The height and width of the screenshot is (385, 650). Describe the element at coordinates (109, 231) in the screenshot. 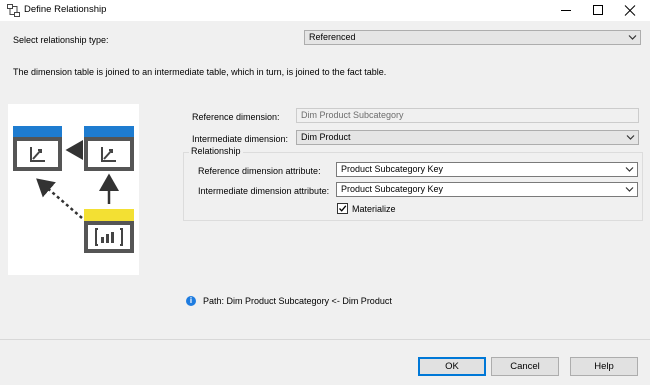

I see `fact-table-box` at that location.